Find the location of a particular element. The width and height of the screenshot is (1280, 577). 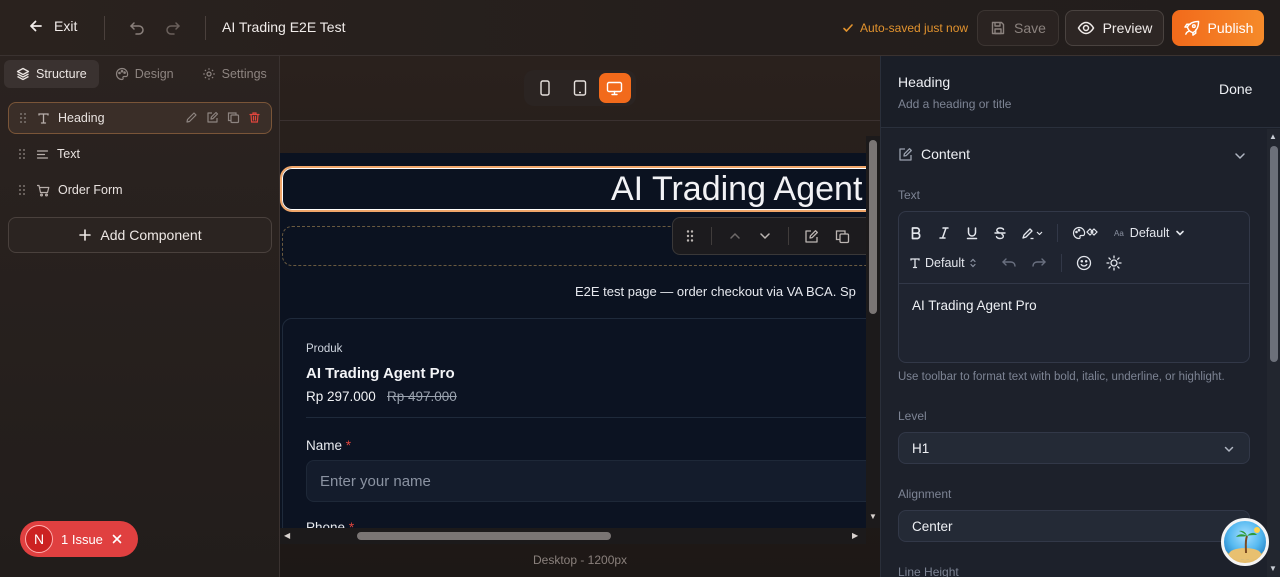

trash-icon is located at coordinates (254, 117).